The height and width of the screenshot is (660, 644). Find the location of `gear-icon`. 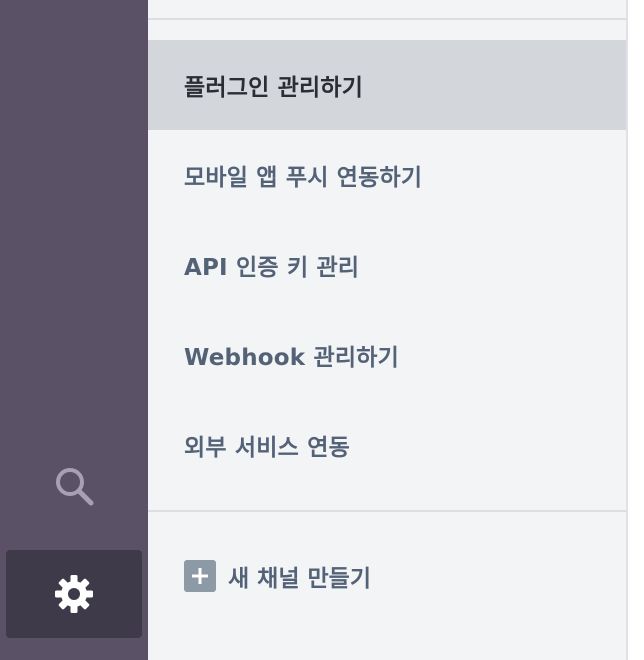

gear-icon is located at coordinates (74, 594).